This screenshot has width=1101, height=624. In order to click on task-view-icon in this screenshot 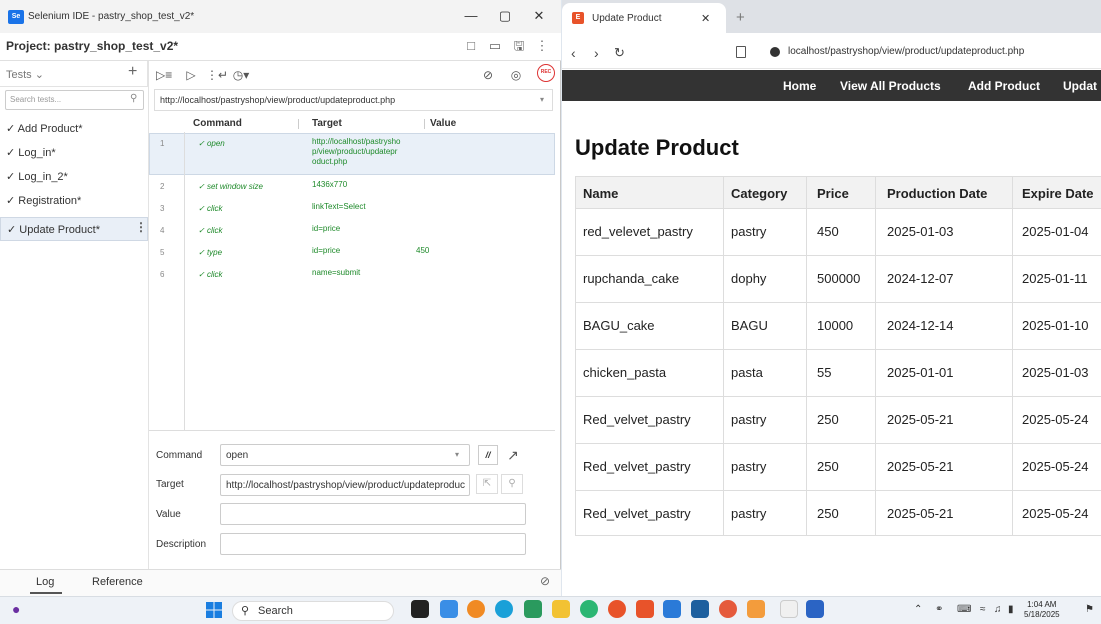, I will do `click(420, 609)`.